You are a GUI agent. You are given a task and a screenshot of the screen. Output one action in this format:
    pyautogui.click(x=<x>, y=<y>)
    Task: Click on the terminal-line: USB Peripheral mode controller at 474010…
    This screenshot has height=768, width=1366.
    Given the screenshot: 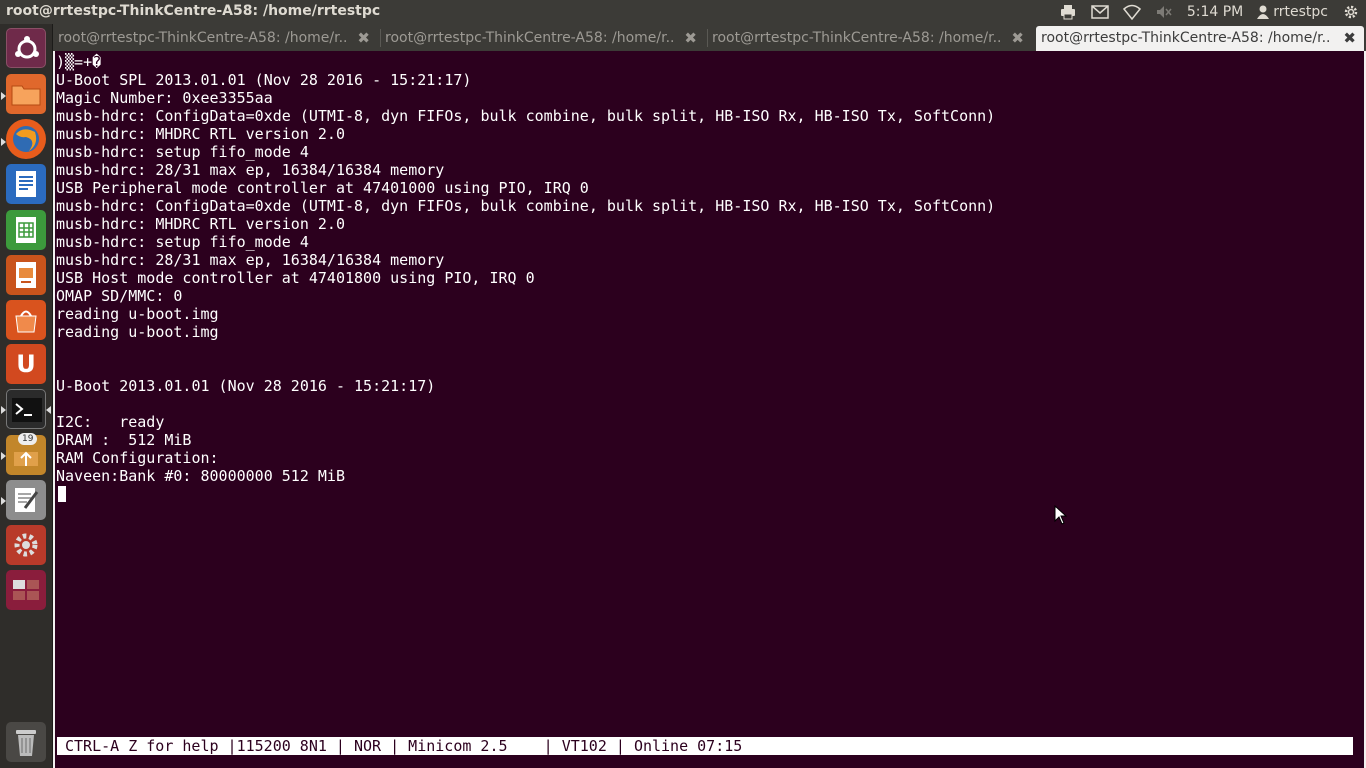 What is the action you would take?
    pyautogui.click(x=322, y=188)
    